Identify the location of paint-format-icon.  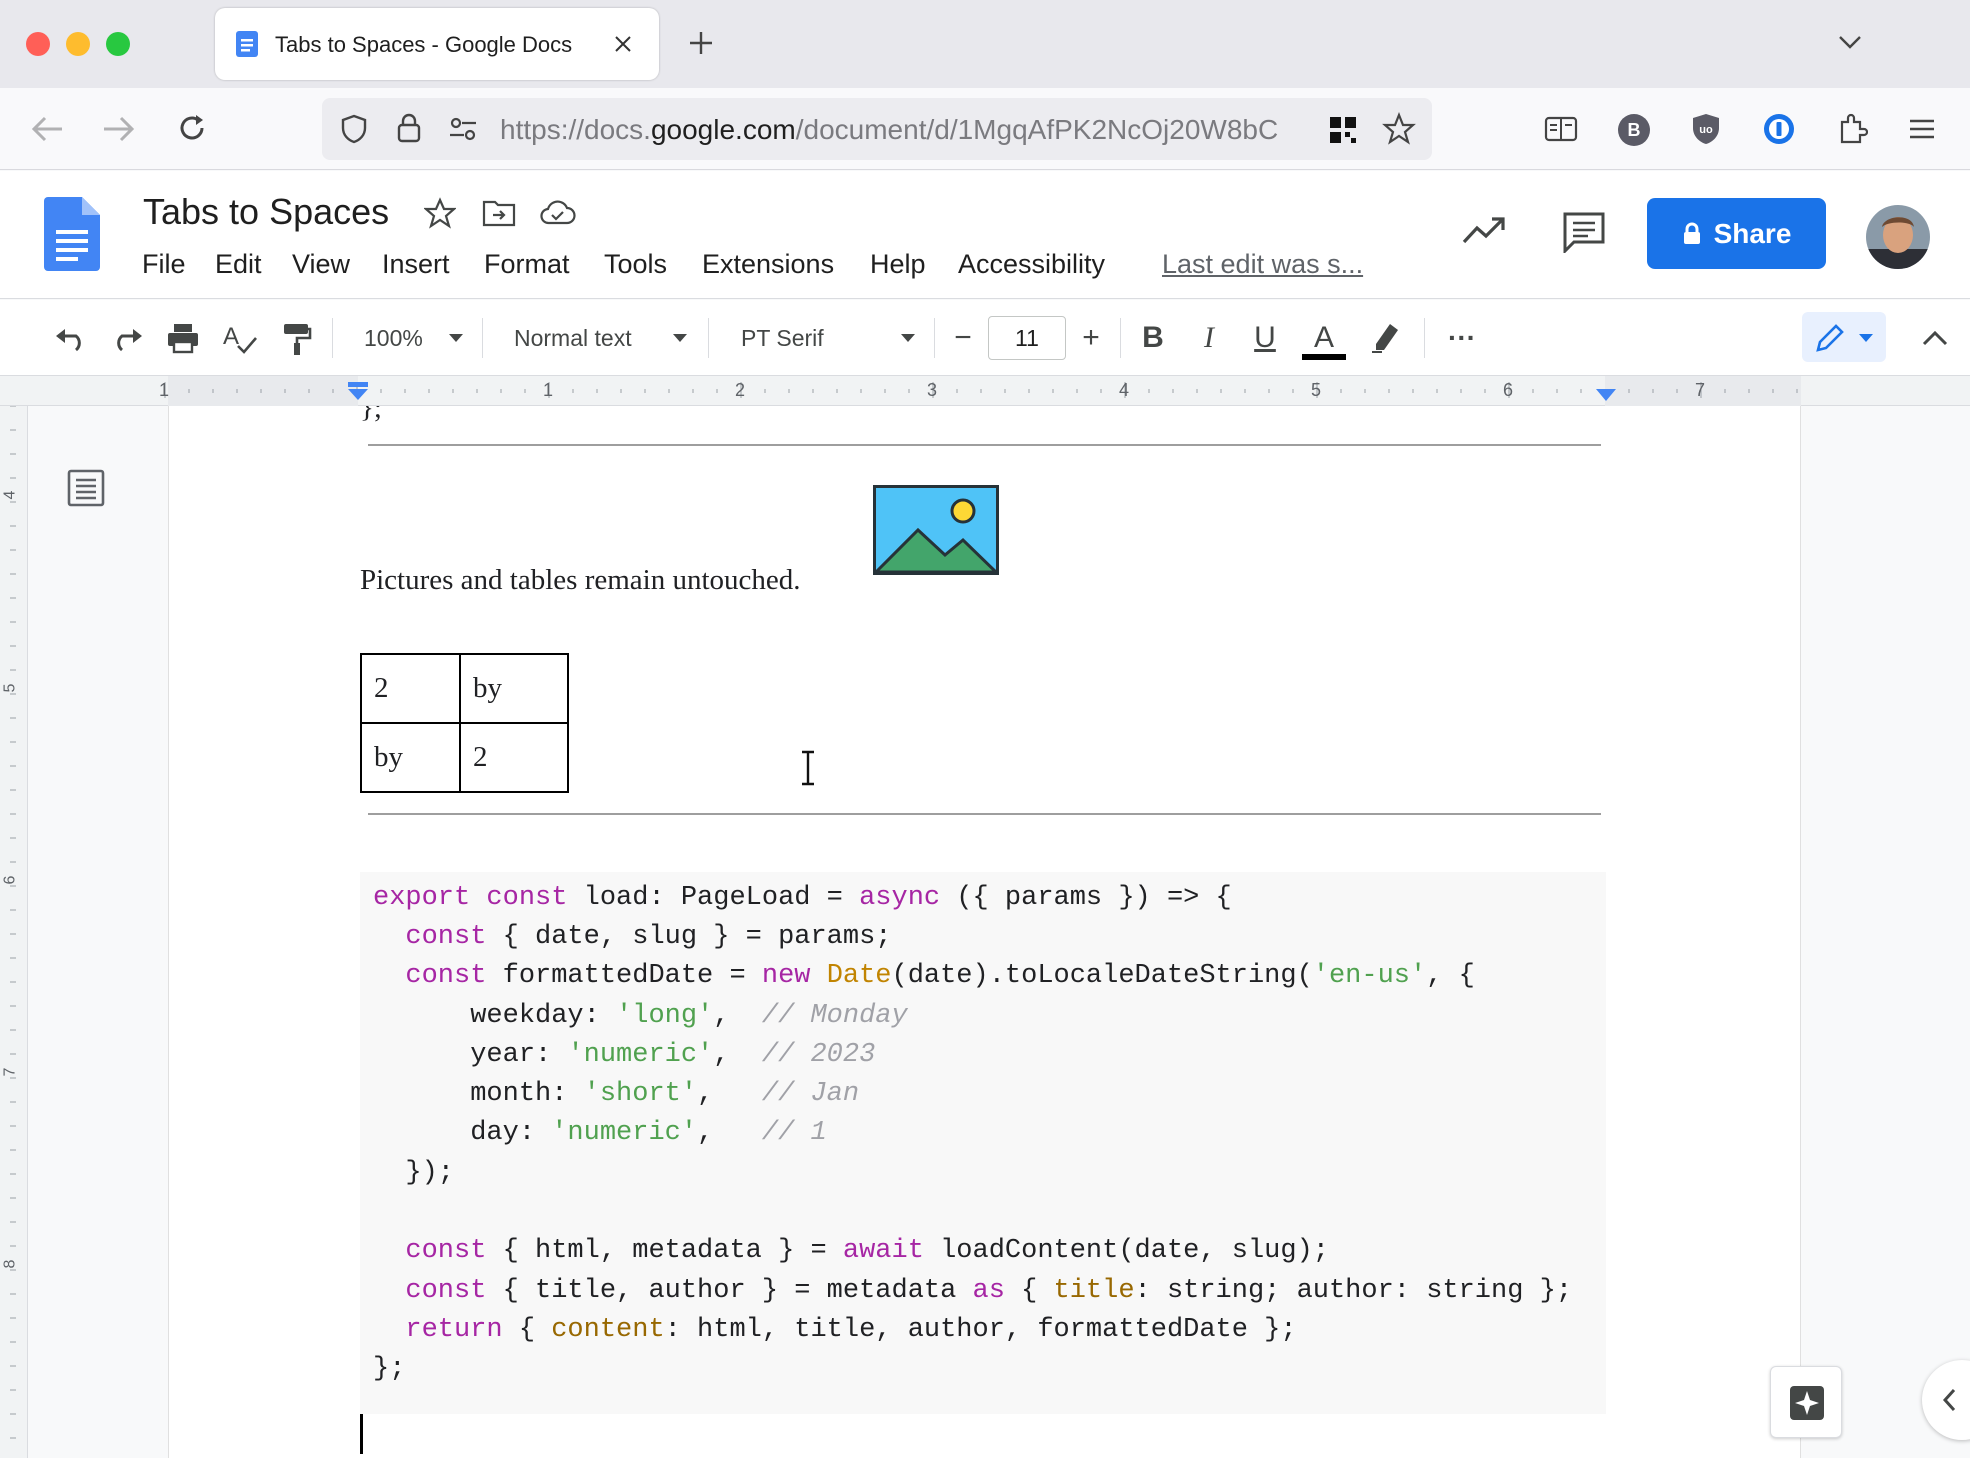
(297, 339).